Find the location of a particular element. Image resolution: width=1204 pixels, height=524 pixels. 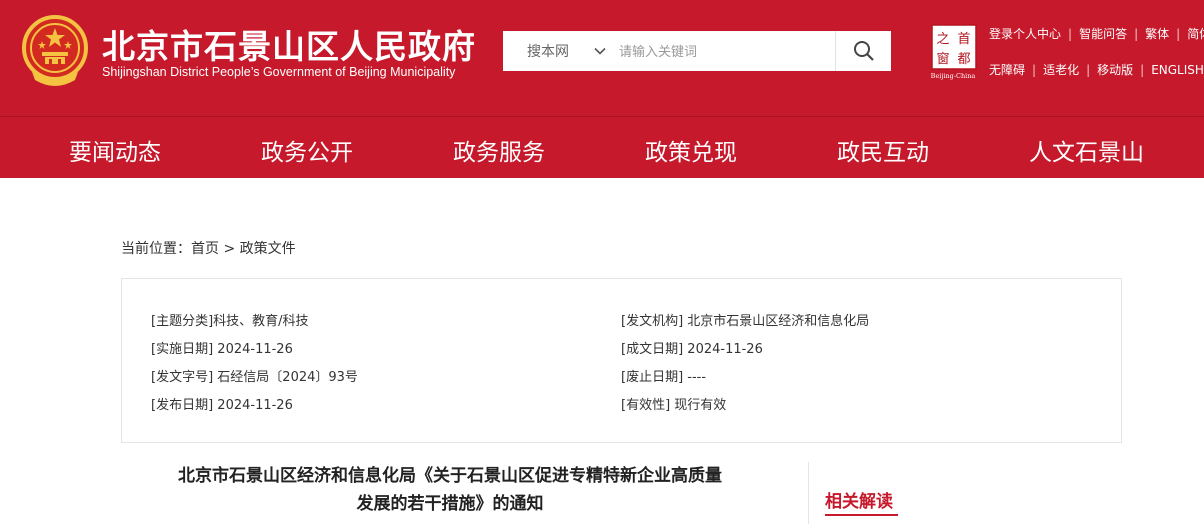

search-button is located at coordinates (863, 51).